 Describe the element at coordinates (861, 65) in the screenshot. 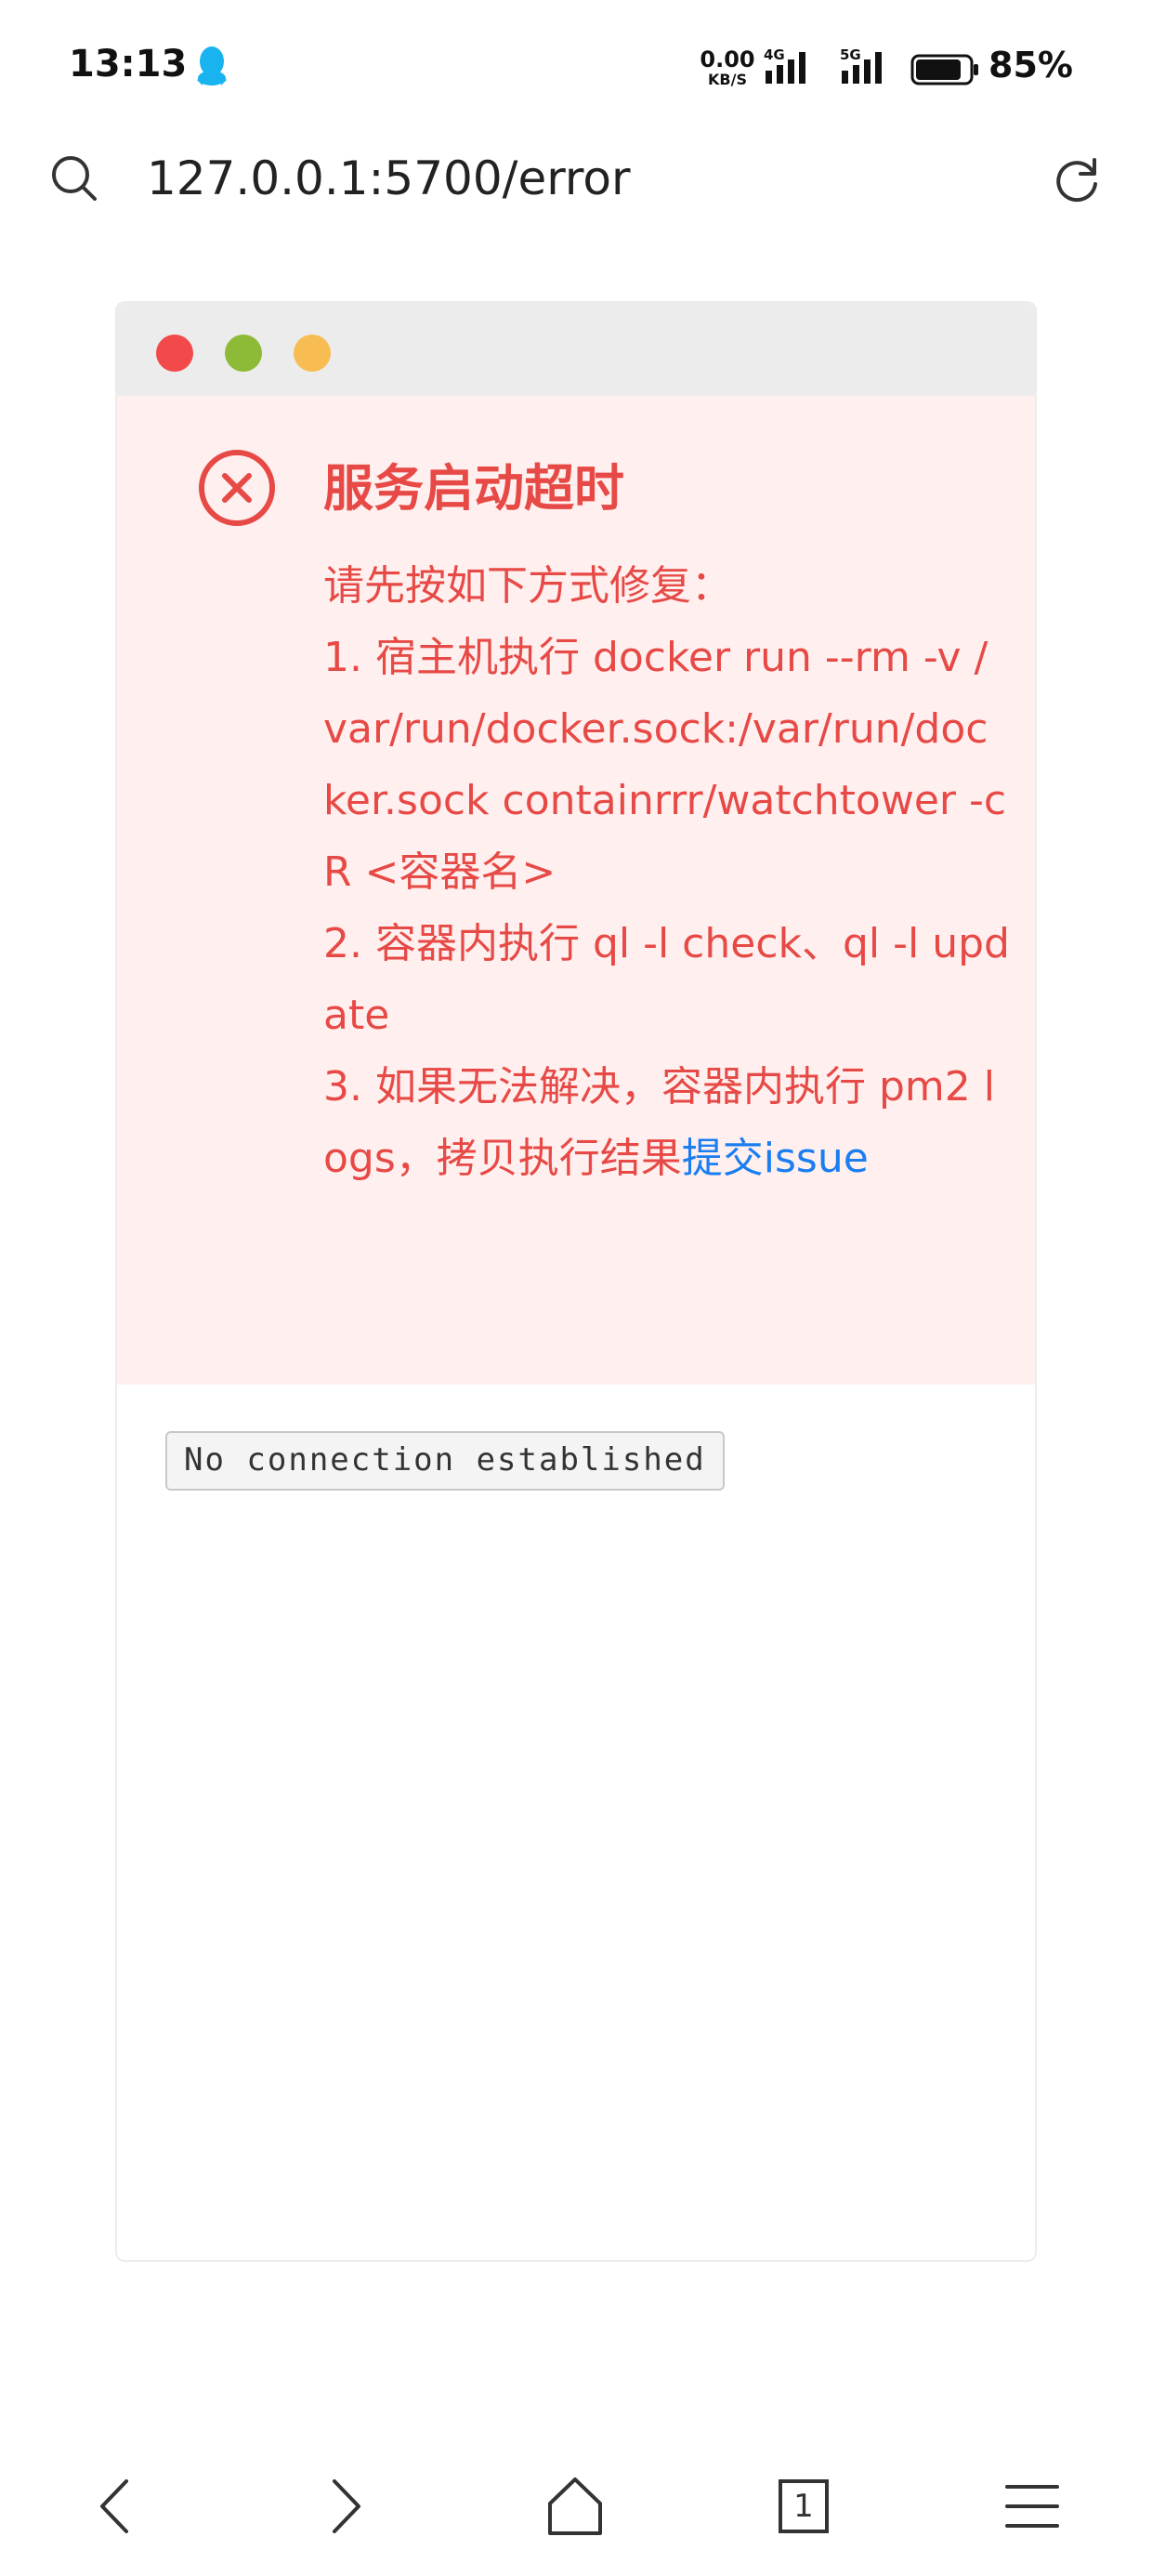

I see `signal-5g-icon: 5G` at that location.